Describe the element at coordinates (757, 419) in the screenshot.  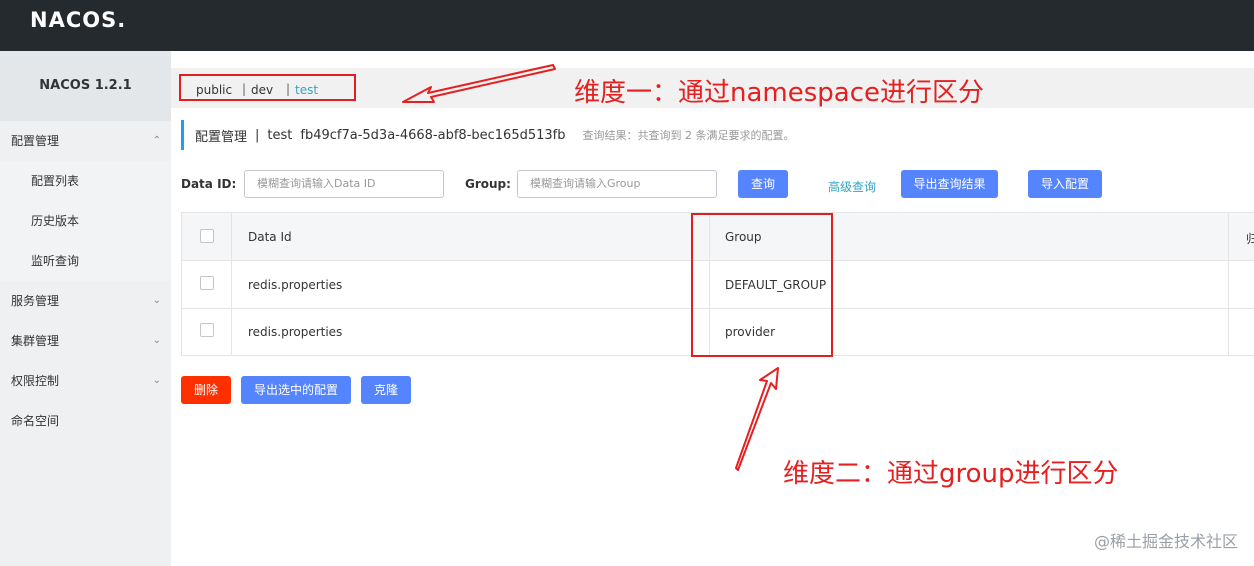
I see `arrow-to-group` at that location.